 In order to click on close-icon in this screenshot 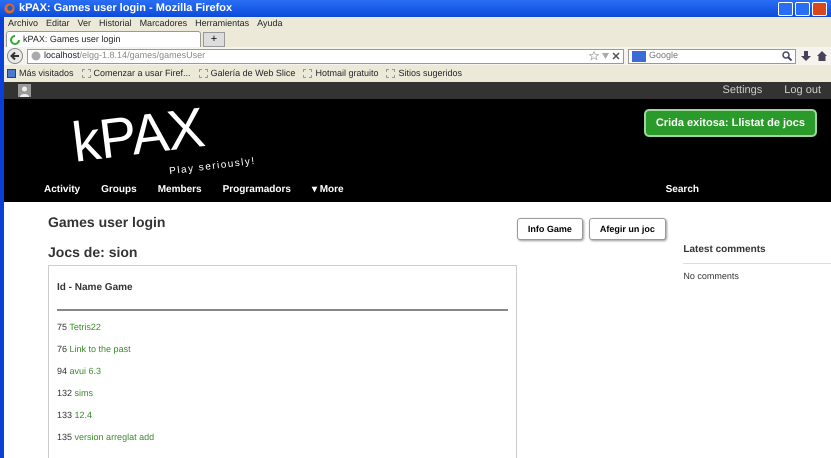, I will do `click(616, 56)`.